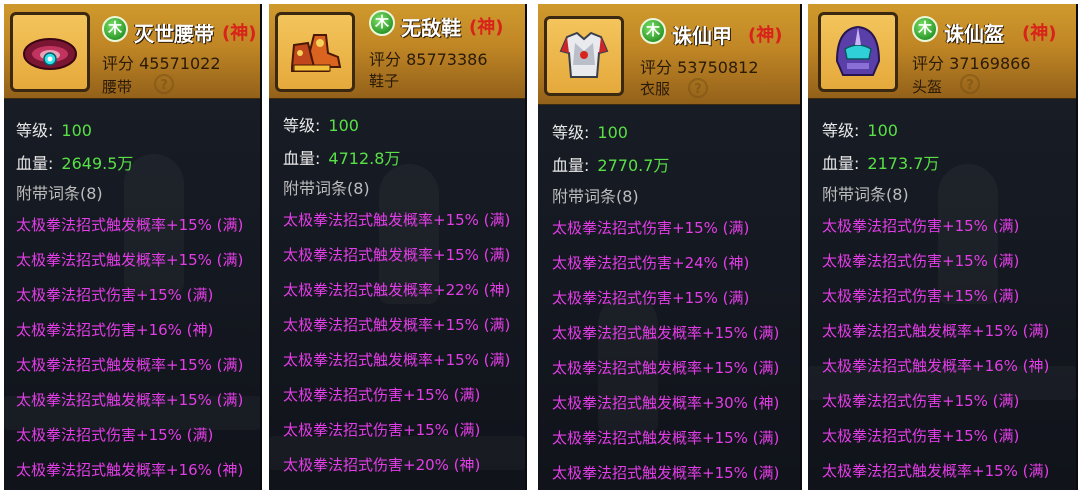 Image resolution: width=1080 pixels, height=494 pixels. What do you see at coordinates (942, 51) in the screenshot?
I see `item-header: 木 诛仙盔 (神) 评分 37169866 头盔 ?` at bounding box center [942, 51].